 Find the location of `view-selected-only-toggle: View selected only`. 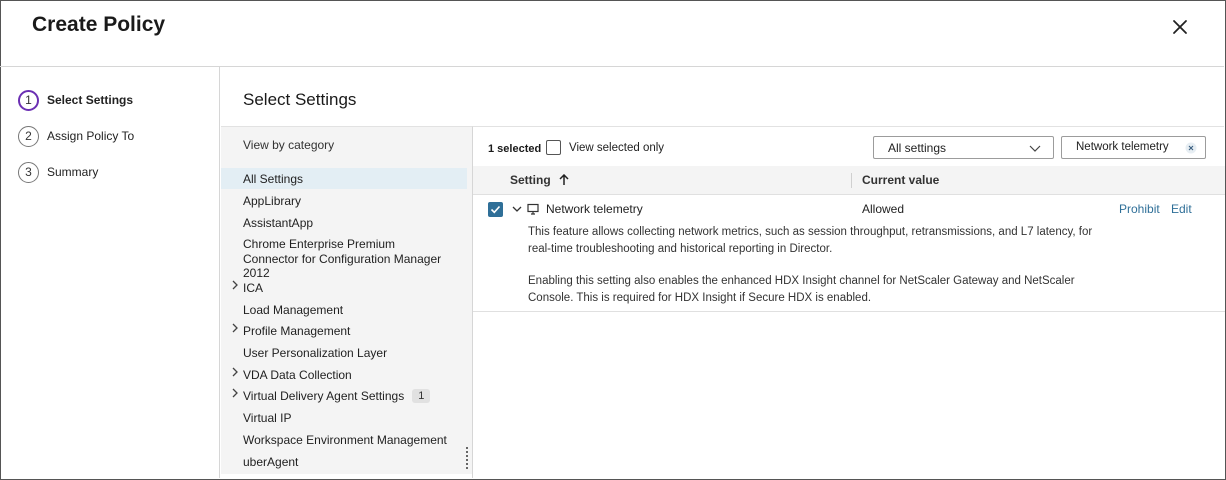

view-selected-only-toggle: View selected only is located at coordinates (605, 147).